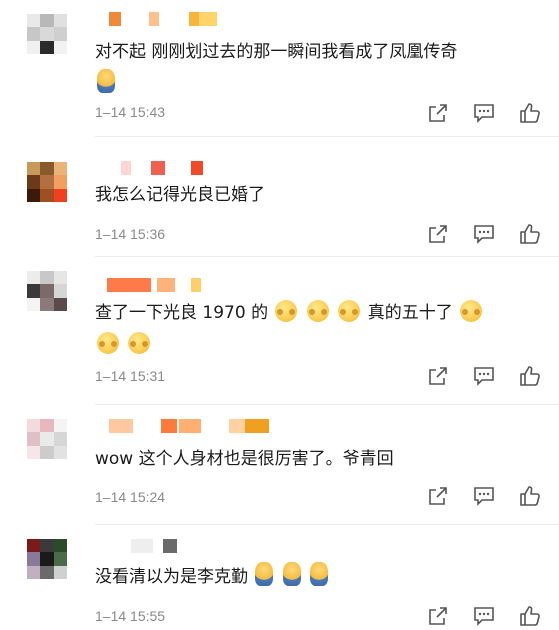  I want to click on timestamp: 1–14 15:43, so click(130, 112).